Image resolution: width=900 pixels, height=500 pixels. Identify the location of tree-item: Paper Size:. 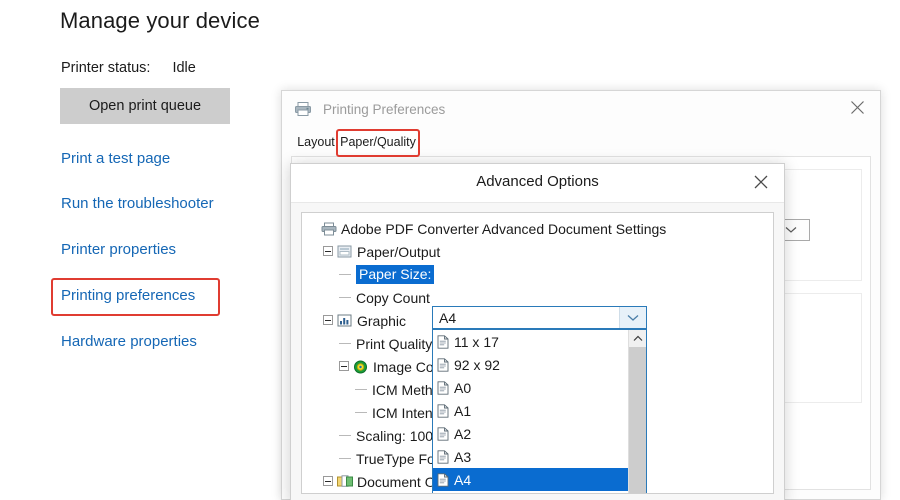
(537, 274).